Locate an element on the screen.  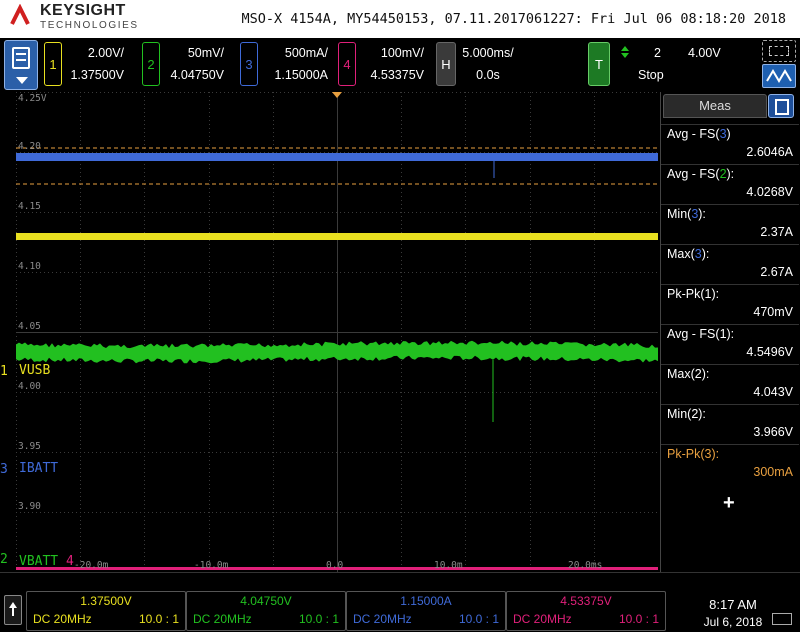
measurement-item: Min(2): 3.966V is located at coordinates (730, 424).